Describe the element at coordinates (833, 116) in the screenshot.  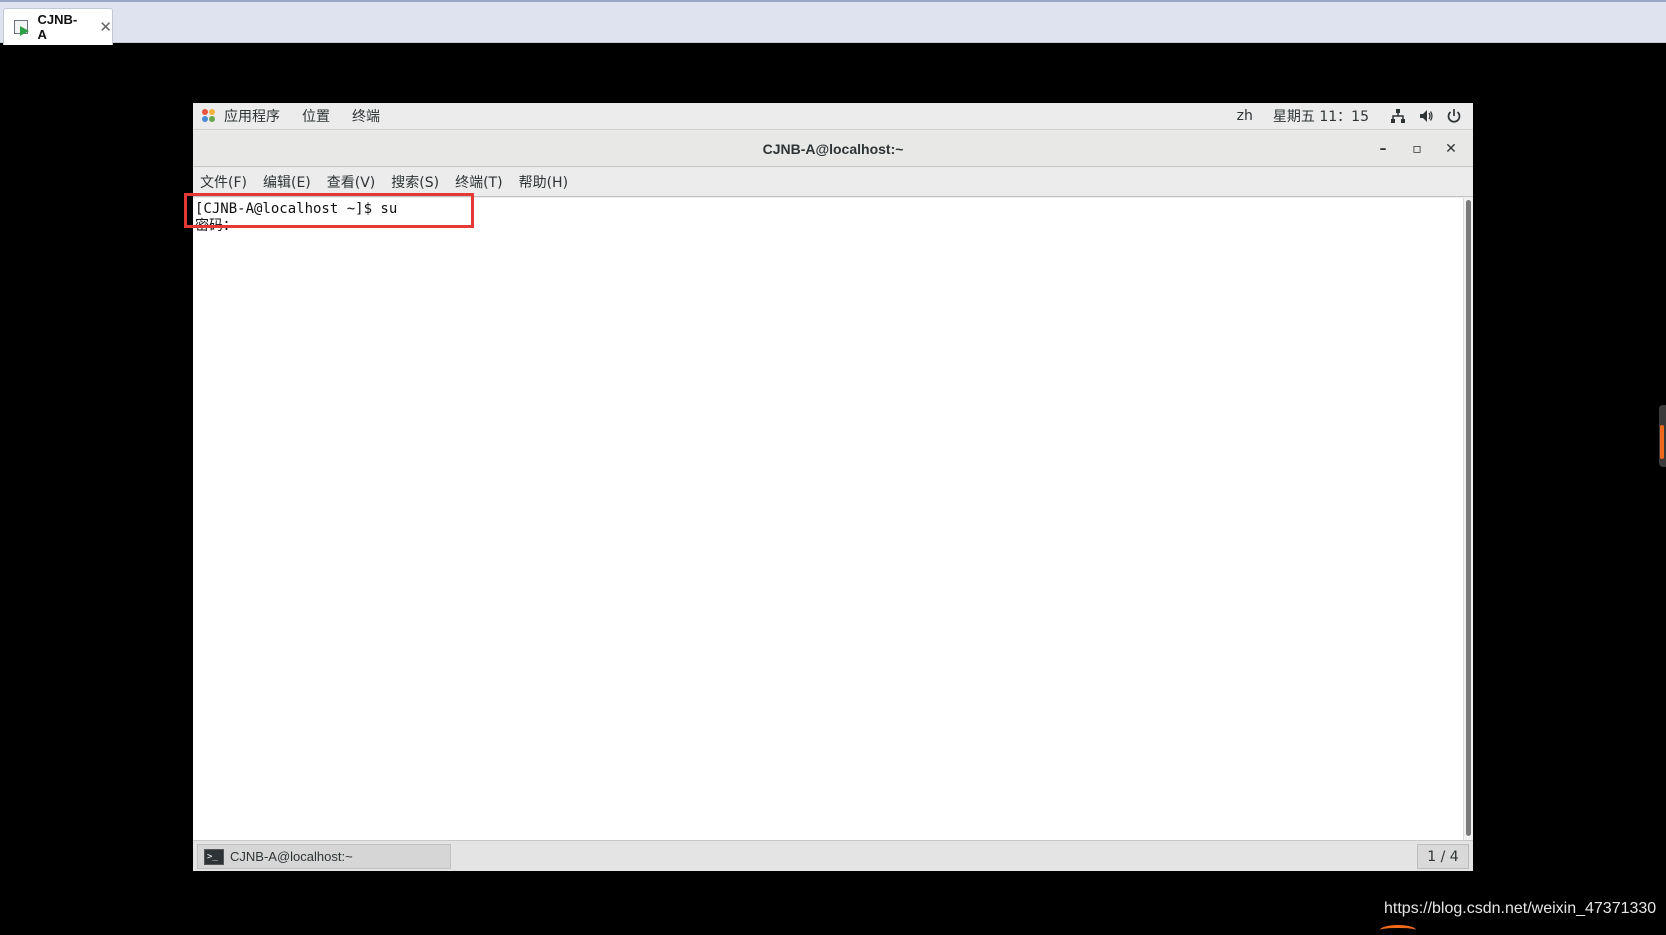
I see `gnome-top-bar: 应用程序 位置 终端 zh 星期五 11：15` at that location.